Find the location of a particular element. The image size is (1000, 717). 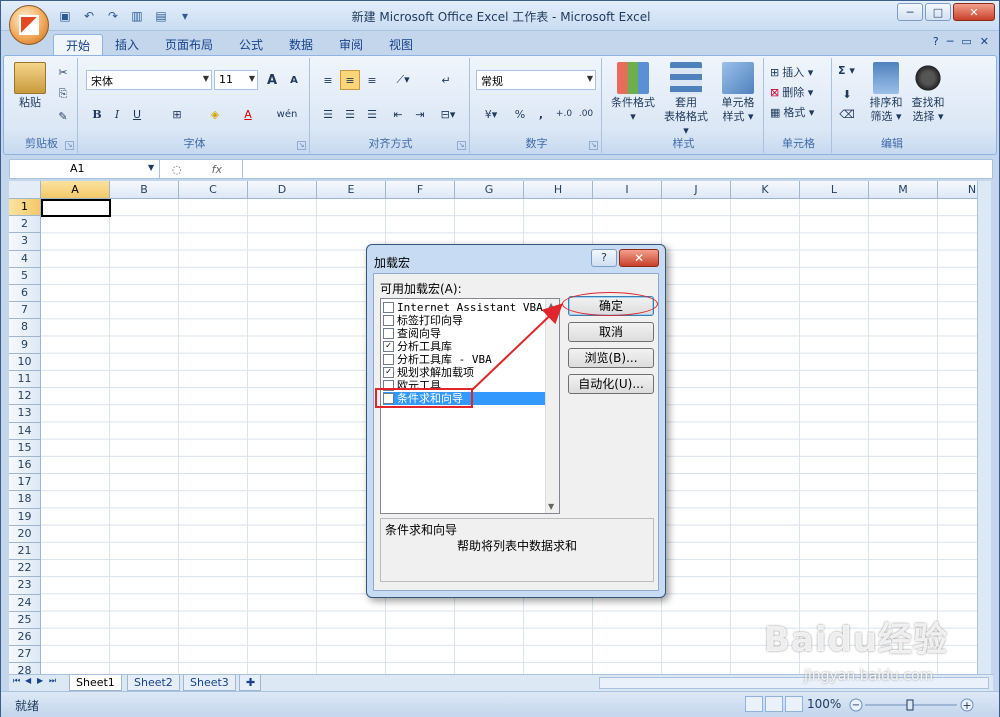

row-header: 14 is located at coordinates (25, 431).